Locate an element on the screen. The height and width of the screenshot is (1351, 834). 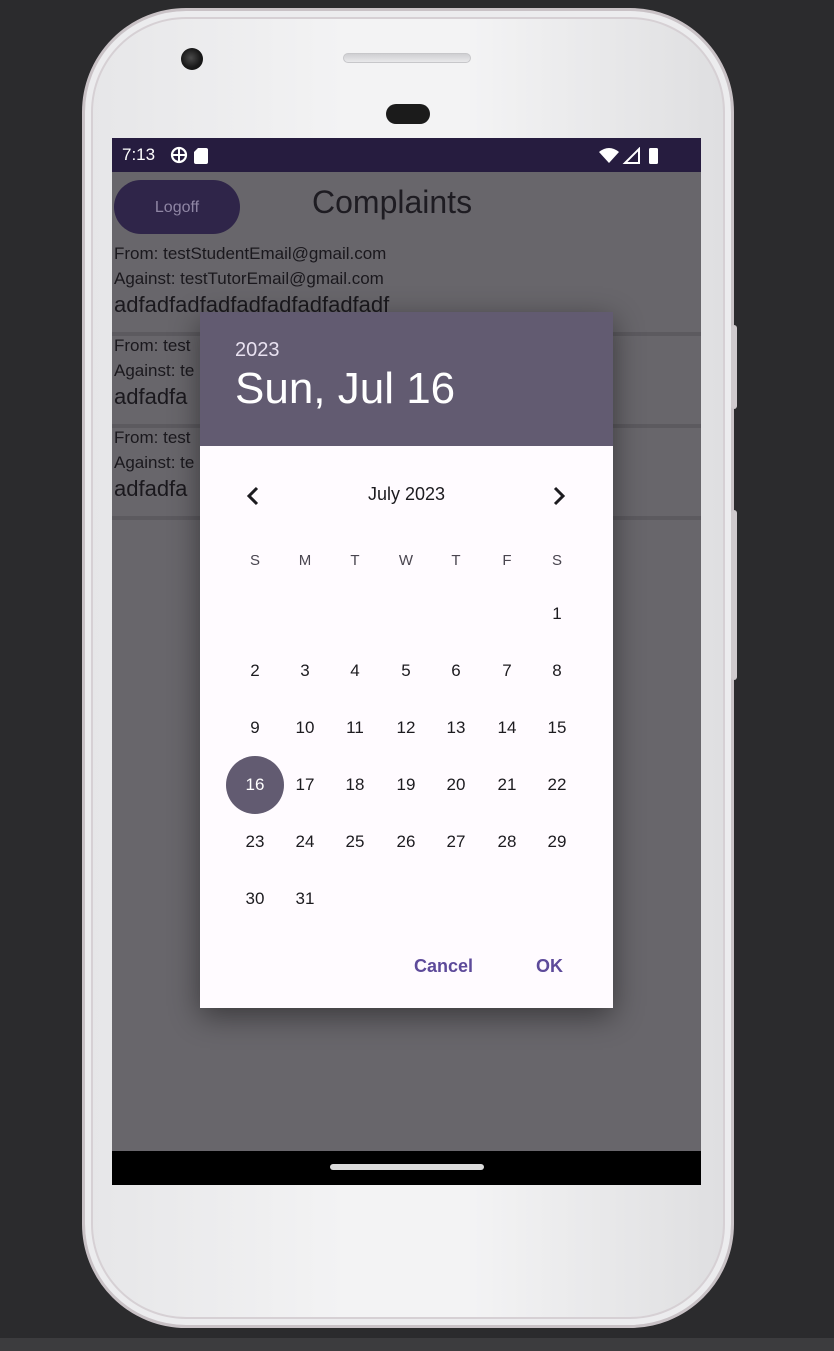
calendar-day: 1 is located at coordinates (557, 614).